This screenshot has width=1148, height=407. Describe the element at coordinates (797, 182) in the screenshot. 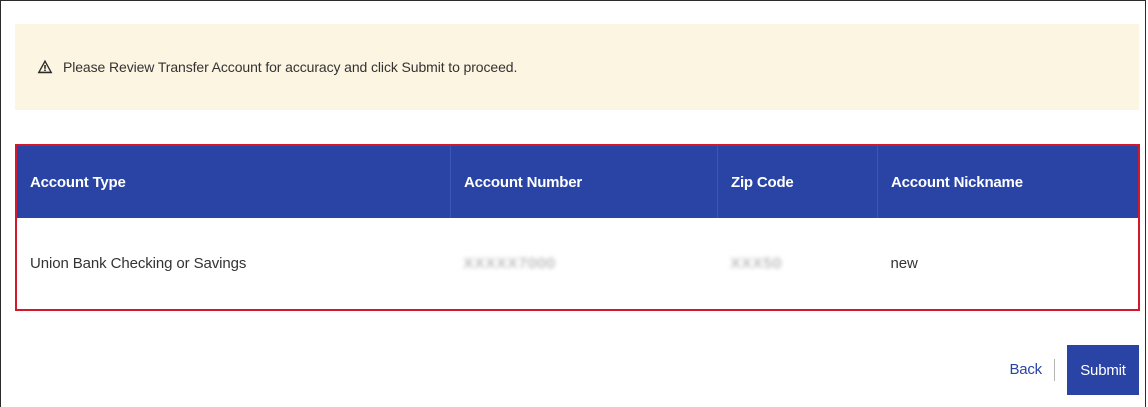

I see `header-zip-code: Zip Code` at that location.